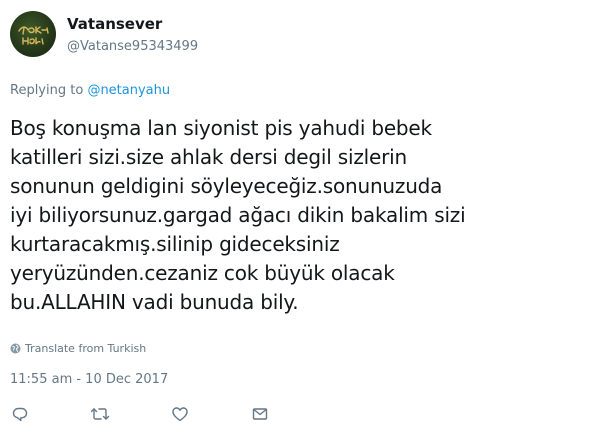  I want to click on globe-icon, so click(15, 348).